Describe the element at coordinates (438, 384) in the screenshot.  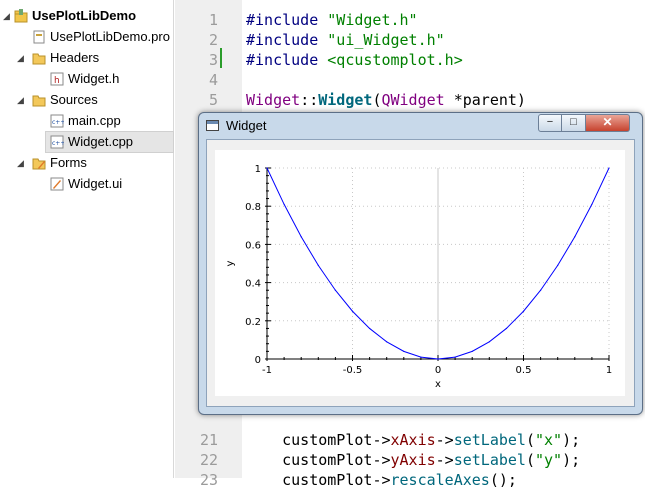
I see `x-axis-label: x` at that location.